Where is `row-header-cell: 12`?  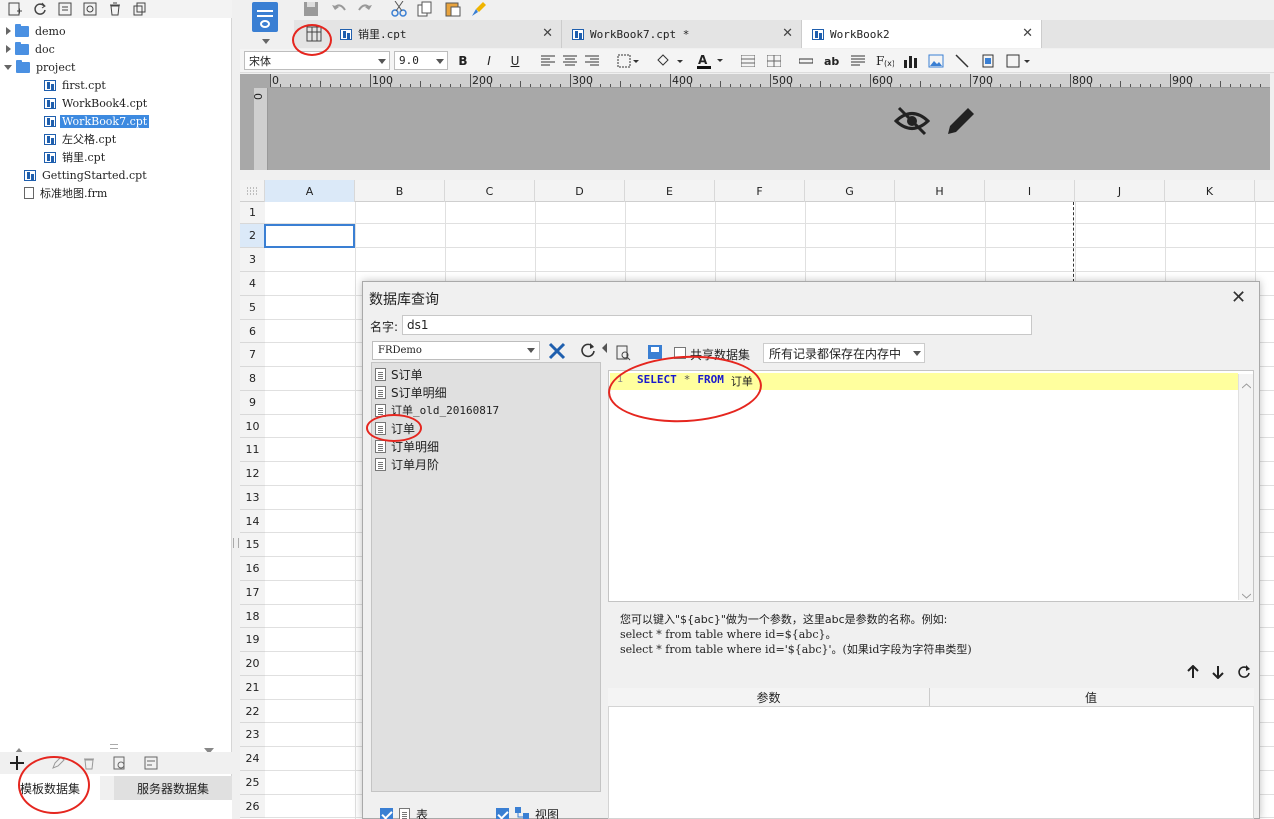 row-header-cell: 12 is located at coordinates (252, 474).